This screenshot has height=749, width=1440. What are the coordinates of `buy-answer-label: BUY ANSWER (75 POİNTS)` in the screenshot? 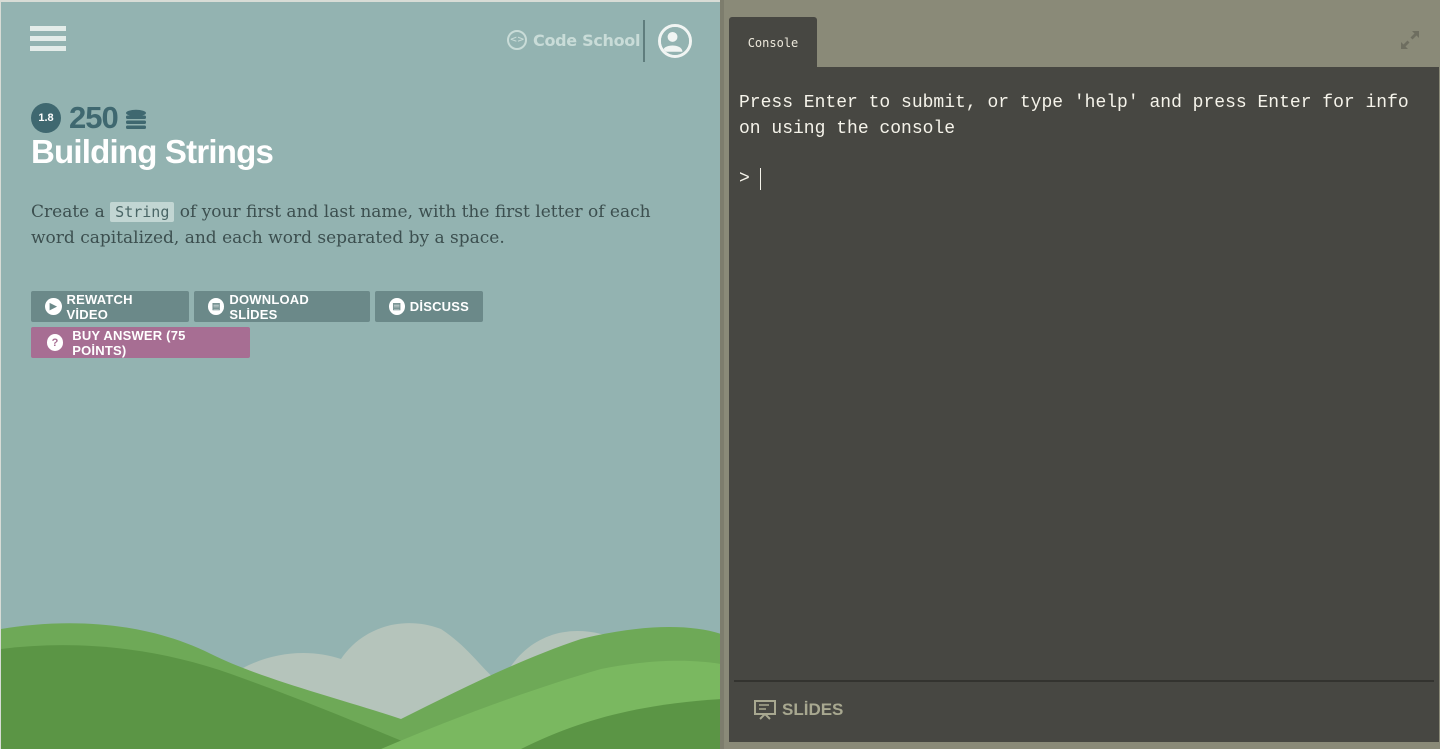 It's located at (129, 342).